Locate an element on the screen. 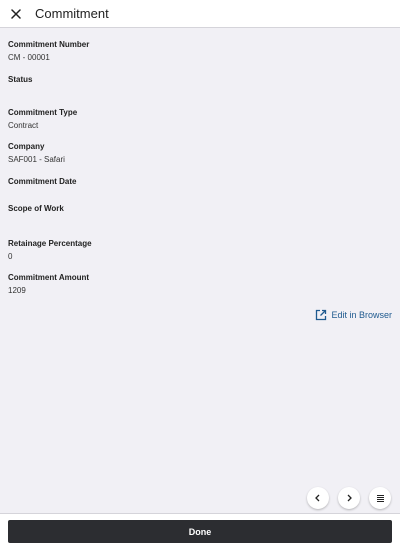  menu-button is located at coordinates (380, 498).